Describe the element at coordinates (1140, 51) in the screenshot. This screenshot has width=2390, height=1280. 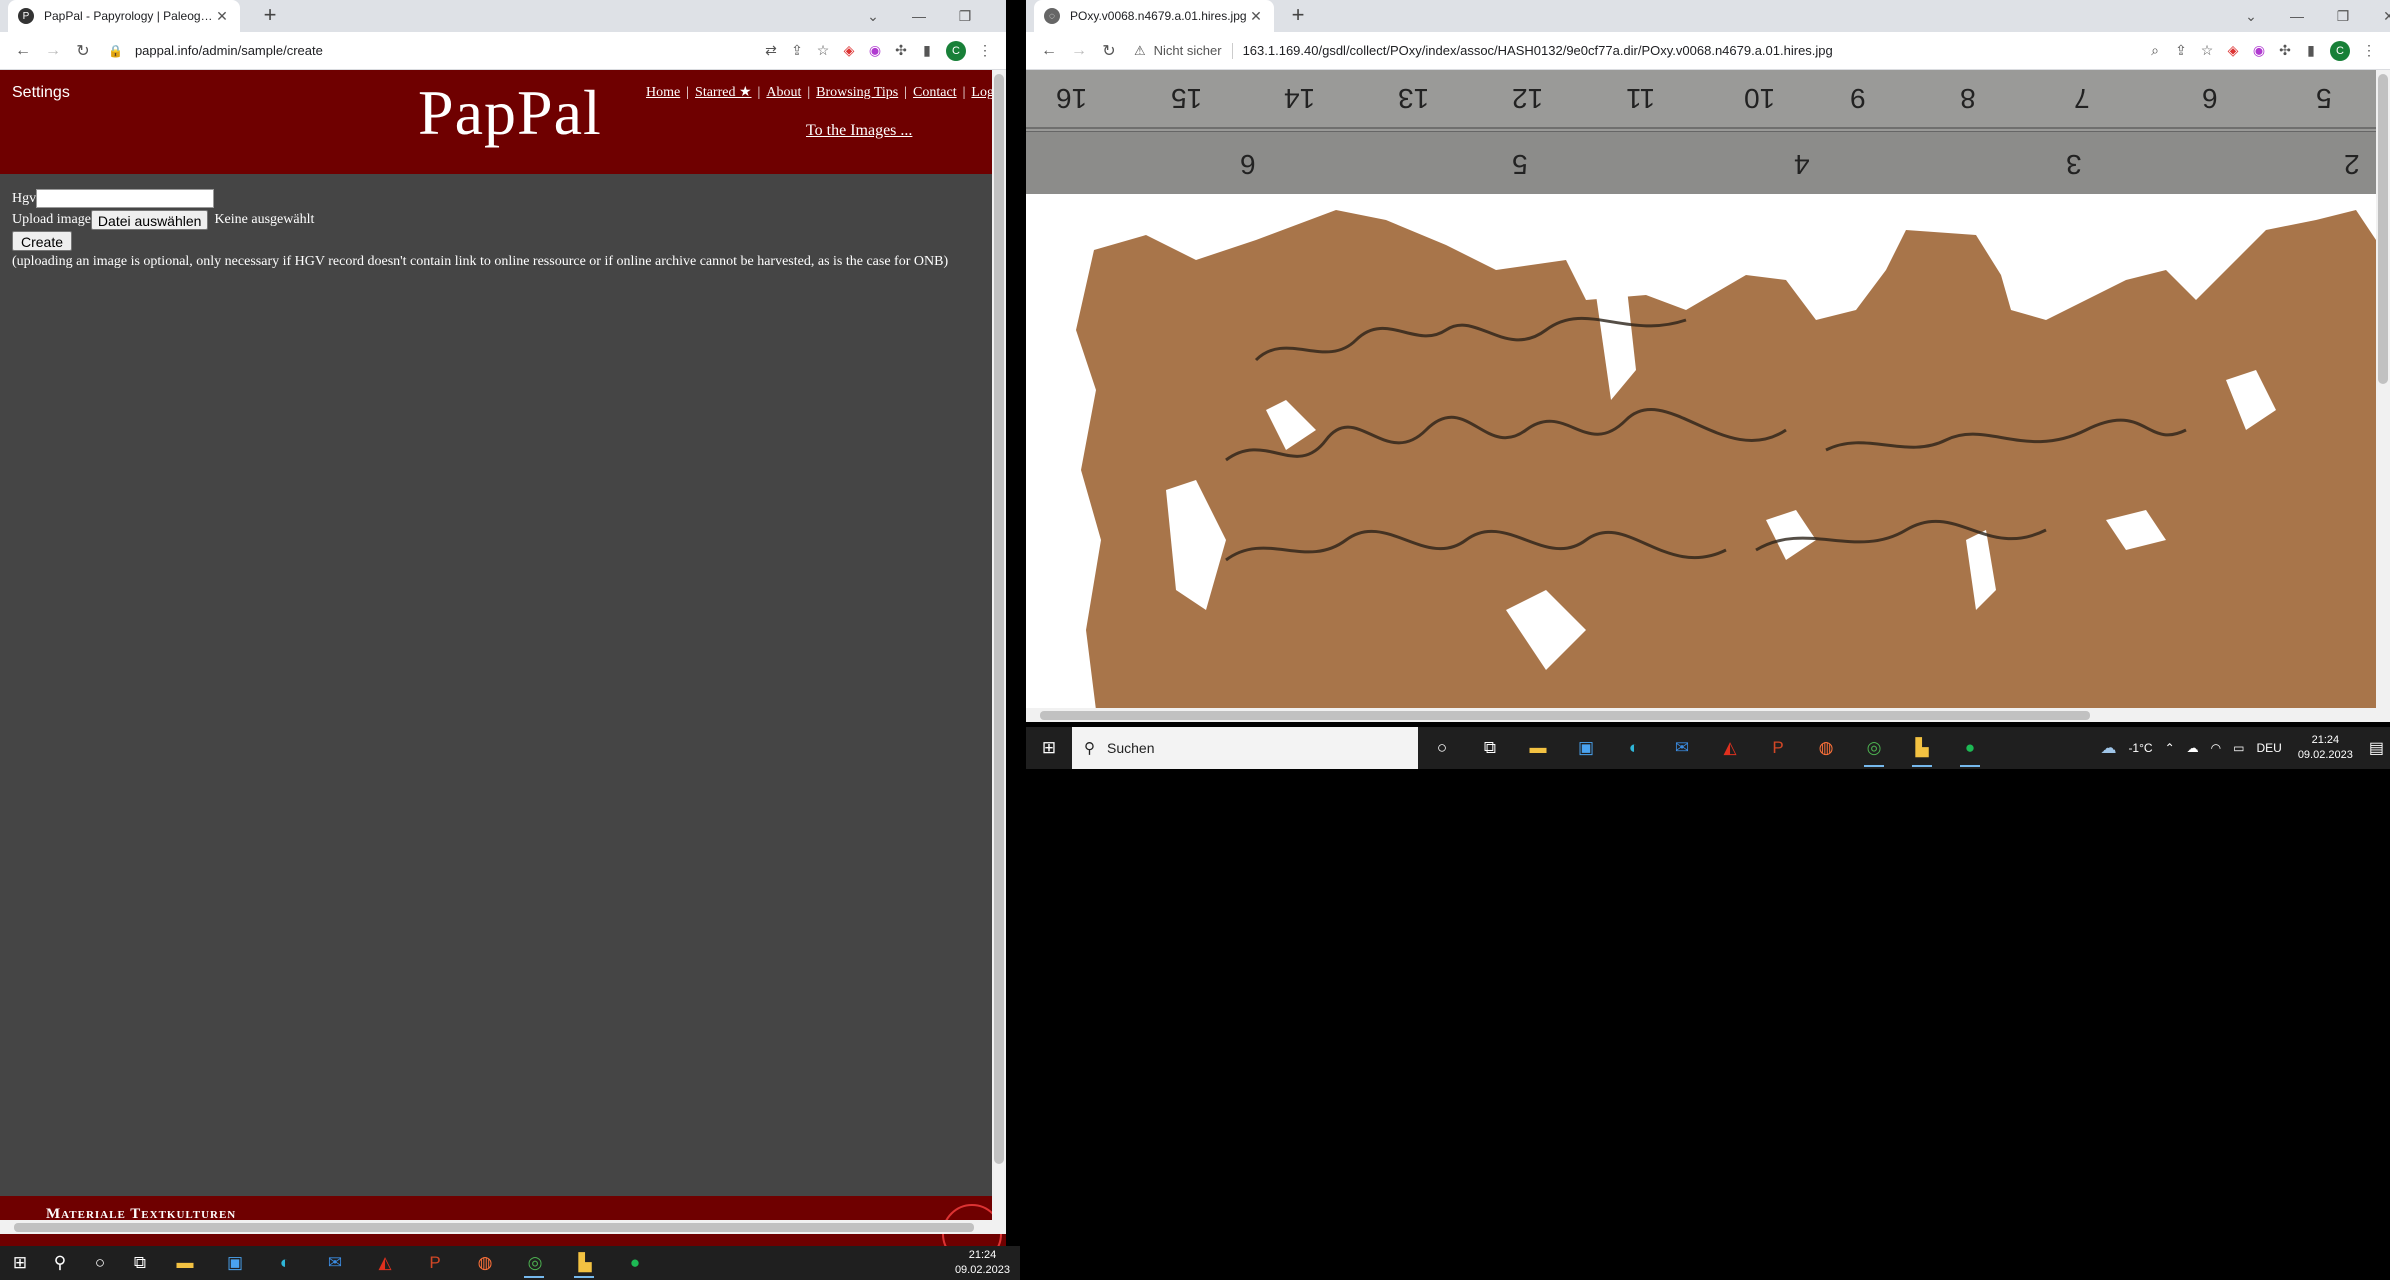
I see `warning-icon: ⚠` at that location.